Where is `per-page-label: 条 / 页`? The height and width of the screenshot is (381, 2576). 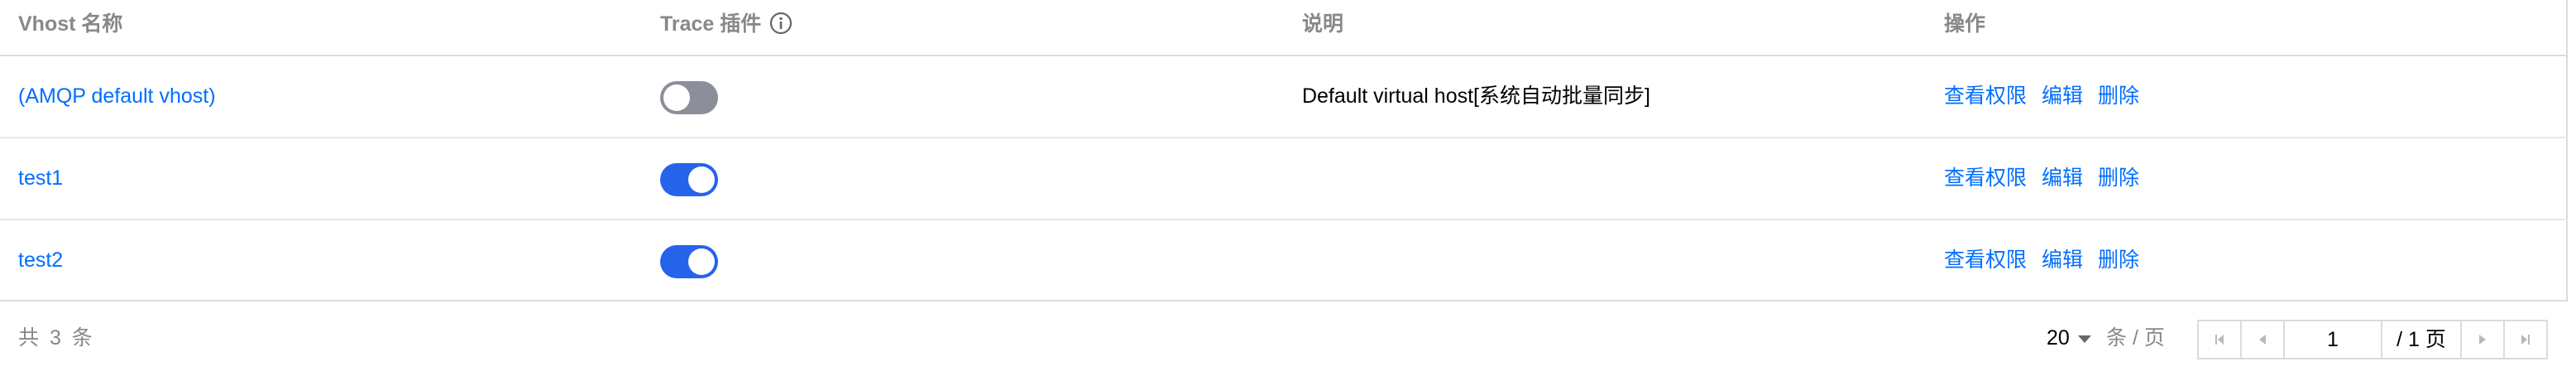
per-page-label: 条 / 页 is located at coordinates (2135, 338).